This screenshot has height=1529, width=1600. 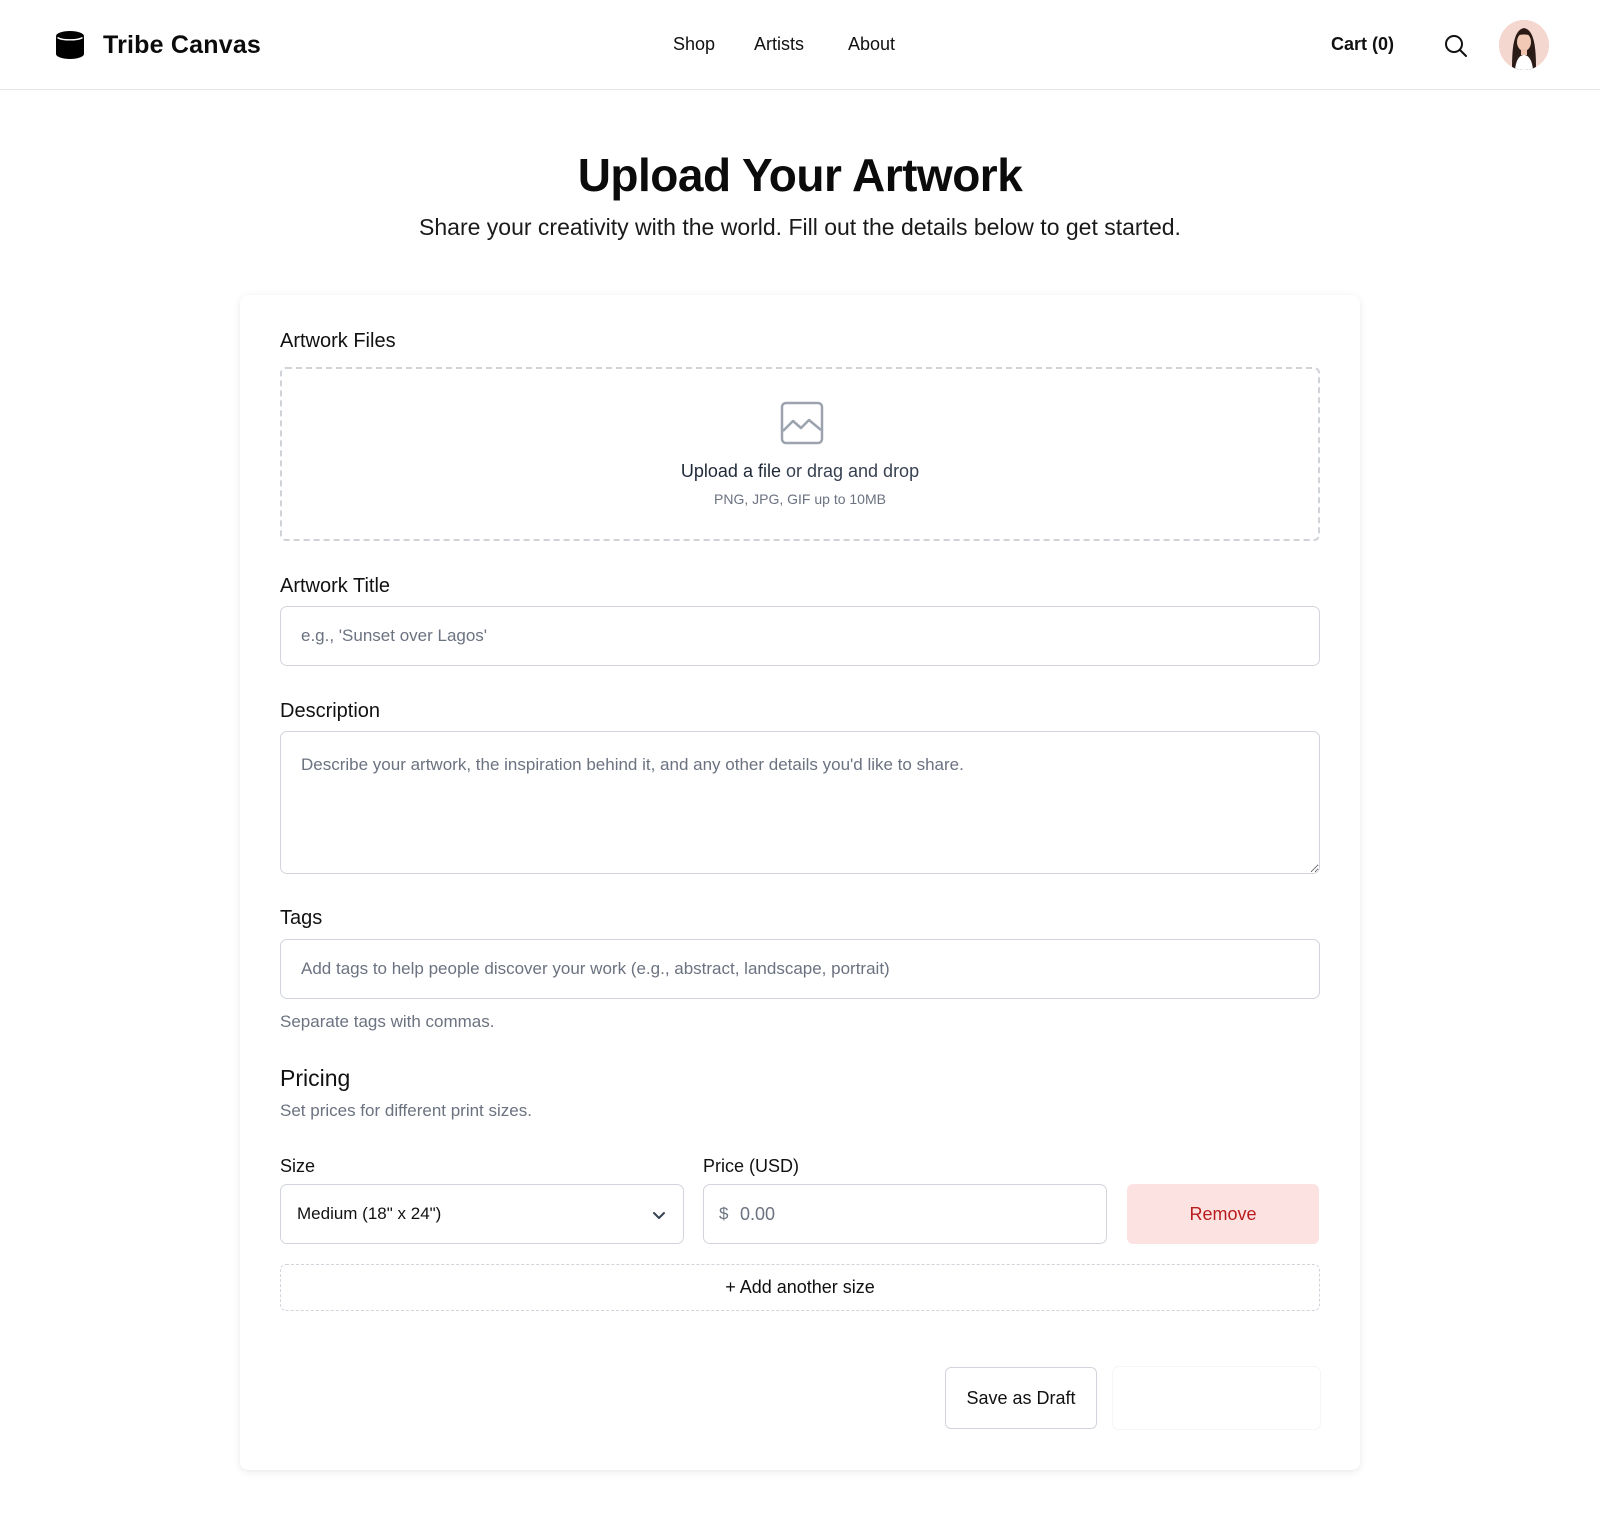 What do you see at coordinates (800, 636) in the screenshot?
I see `artwork-title-input` at bounding box center [800, 636].